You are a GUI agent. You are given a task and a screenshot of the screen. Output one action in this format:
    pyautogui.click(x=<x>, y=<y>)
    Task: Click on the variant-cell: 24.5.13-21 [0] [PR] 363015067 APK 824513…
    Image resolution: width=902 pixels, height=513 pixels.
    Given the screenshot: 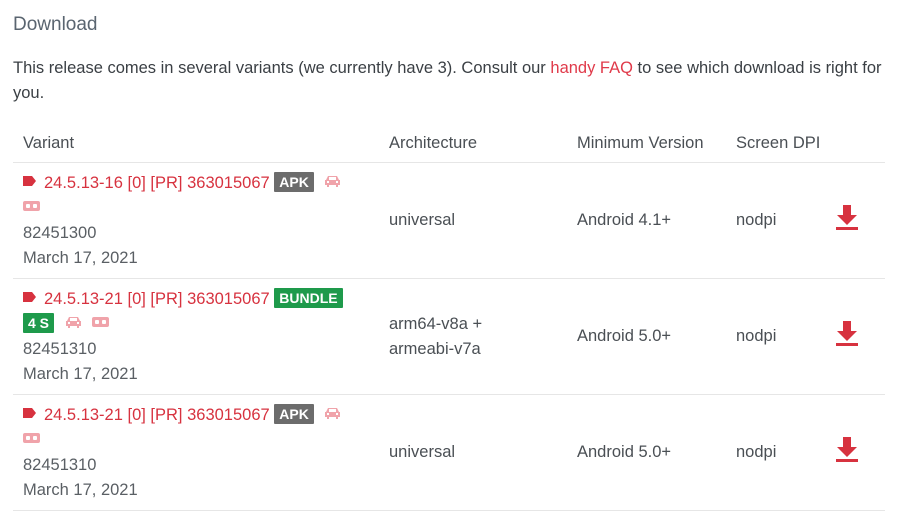 What is the action you would take?
    pyautogui.click(x=201, y=452)
    